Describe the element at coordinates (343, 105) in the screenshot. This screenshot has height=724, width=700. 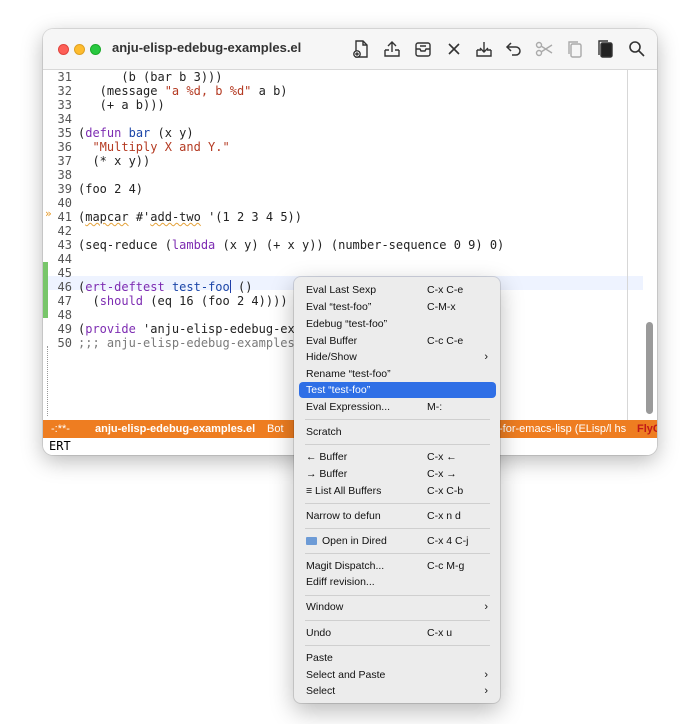
I see `code-line: 33 (+ a b)))` at that location.